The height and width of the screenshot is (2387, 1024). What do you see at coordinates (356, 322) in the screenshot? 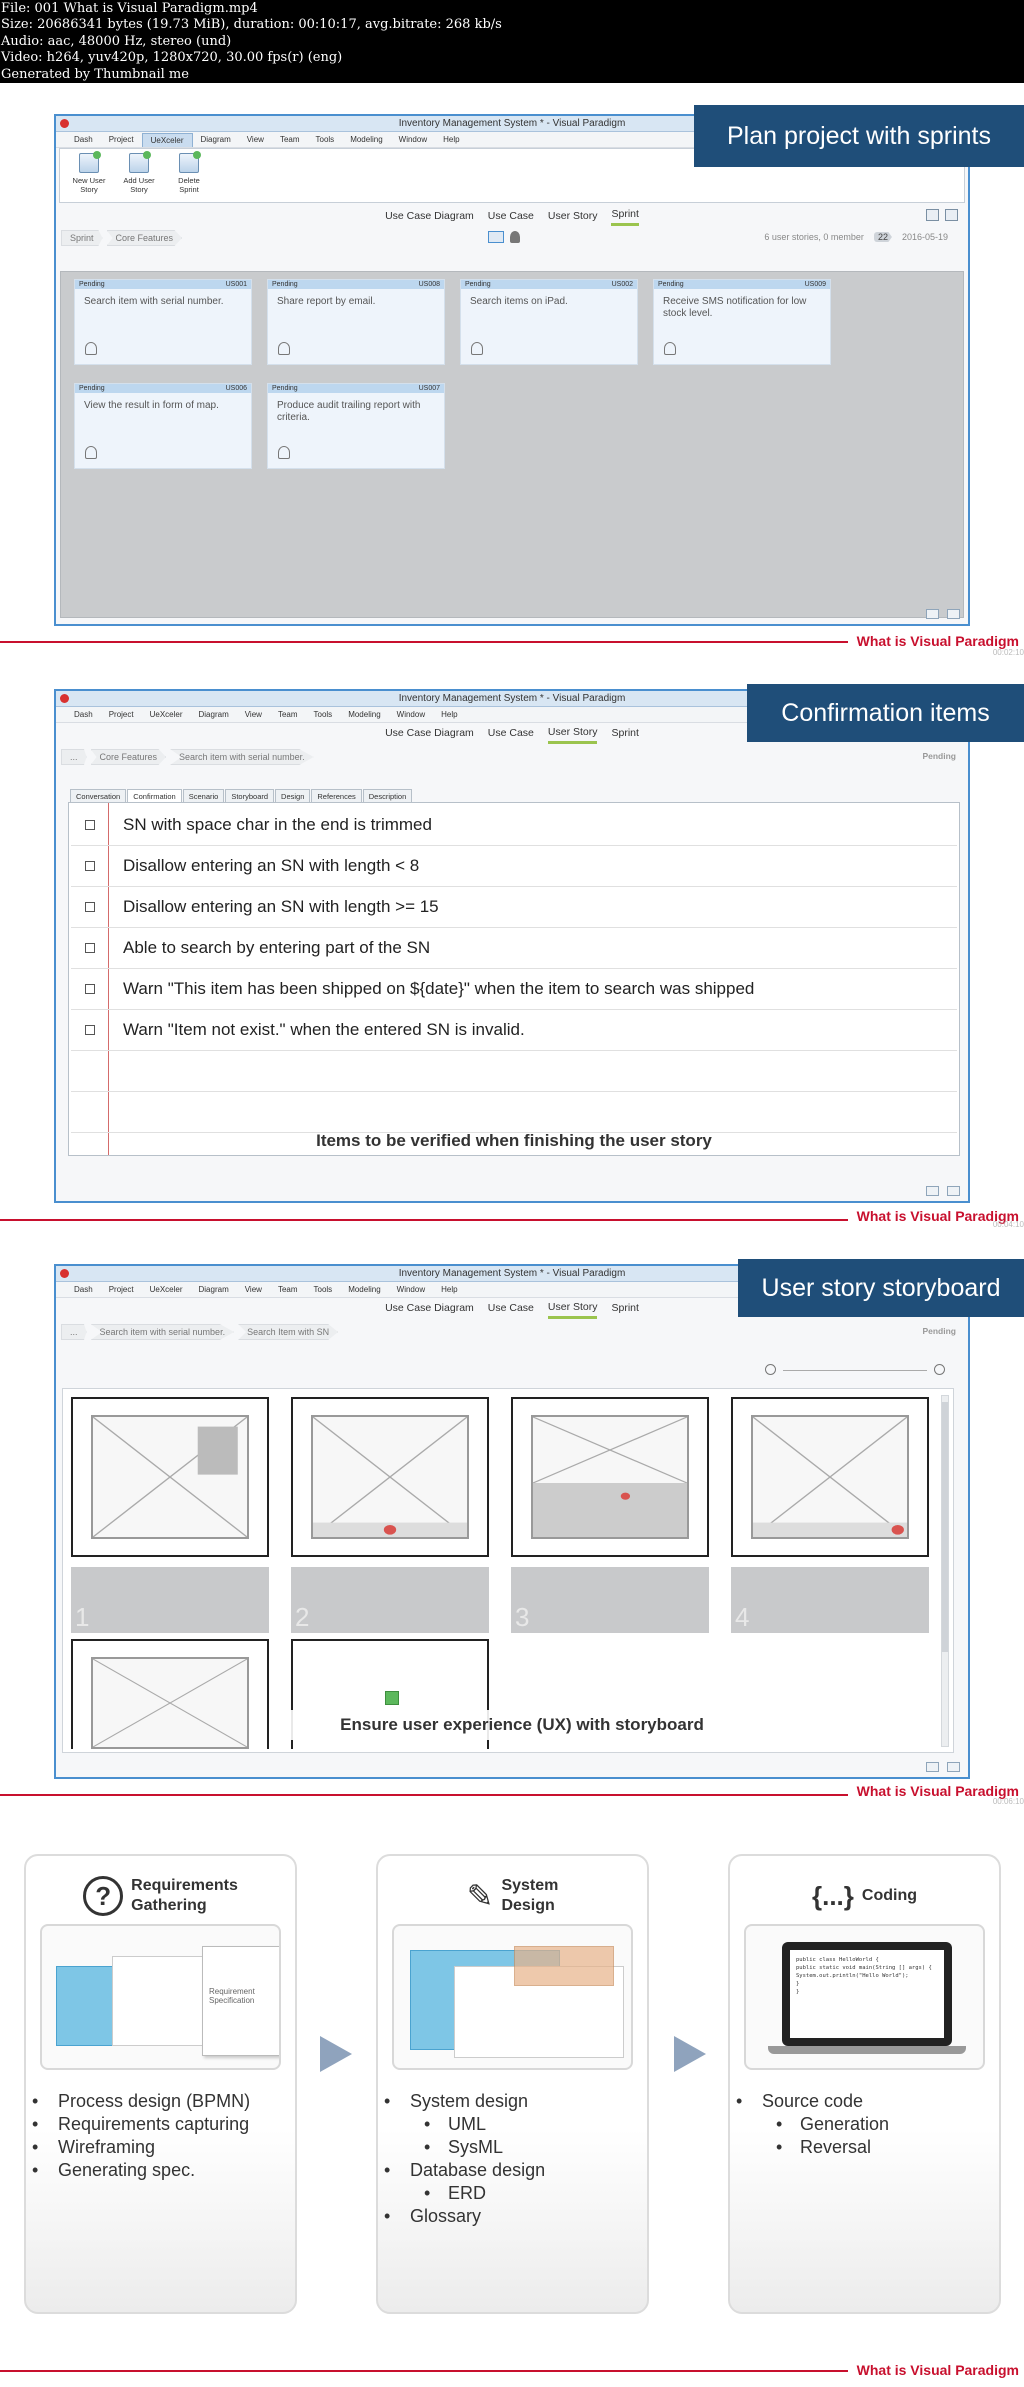
I see `user-story-card: Pending US008 Share report by email.` at bounding box center [356, 322].